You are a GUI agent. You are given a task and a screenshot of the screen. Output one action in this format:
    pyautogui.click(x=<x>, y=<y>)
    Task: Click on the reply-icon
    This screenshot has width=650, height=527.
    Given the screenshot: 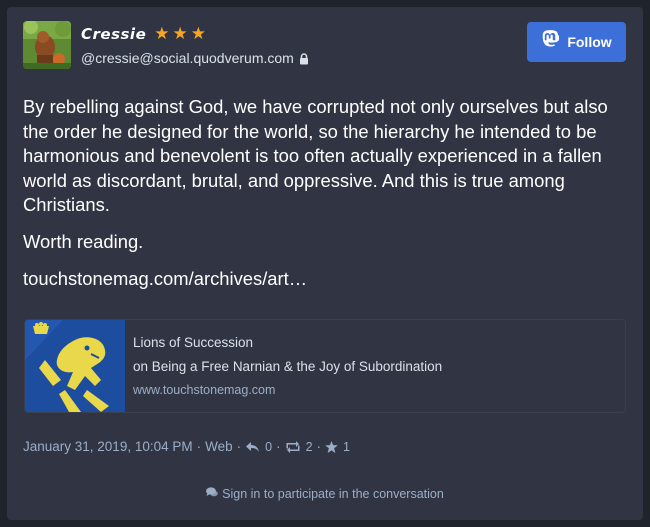 What is the action you would take?
    pyautogui.click(x=252, y=447)
    